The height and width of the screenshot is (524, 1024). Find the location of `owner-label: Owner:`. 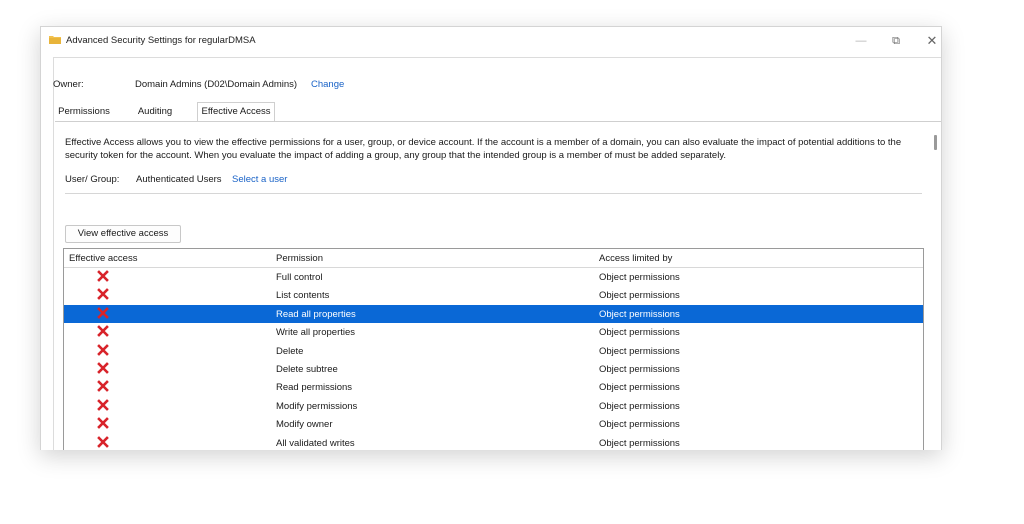

owner-label: Owner: is located at coordinates (68, 84).